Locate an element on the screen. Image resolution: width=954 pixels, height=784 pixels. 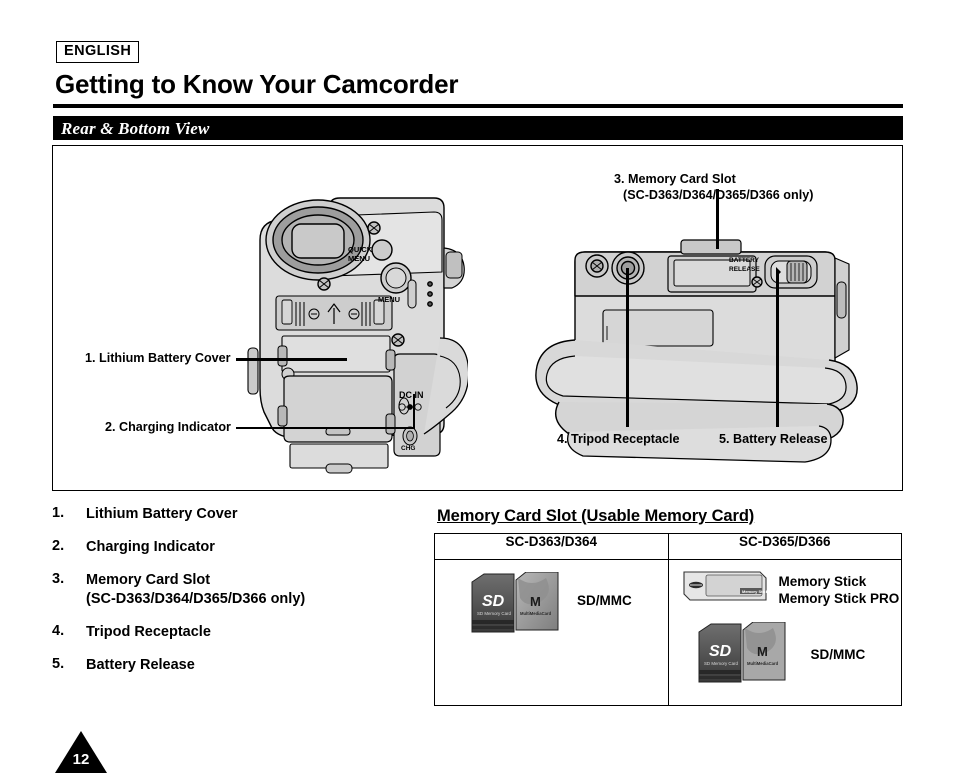
list-item-number: 3. is located at coordinates (58, 579).